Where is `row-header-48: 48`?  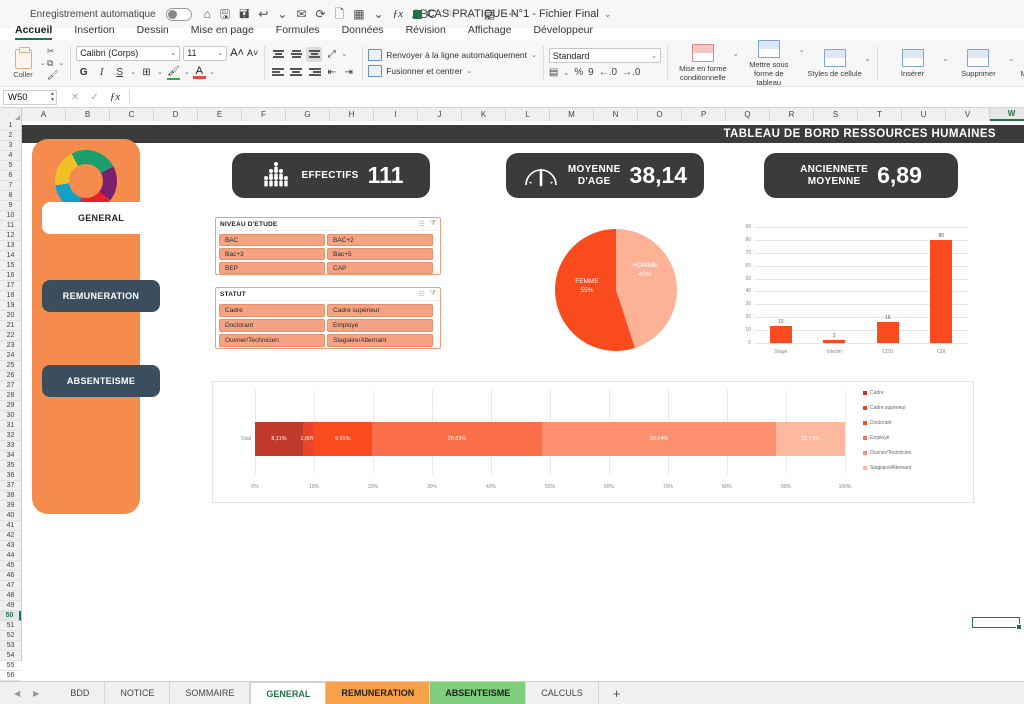
row-header-48: 48 is located at coordinates (10, 596).